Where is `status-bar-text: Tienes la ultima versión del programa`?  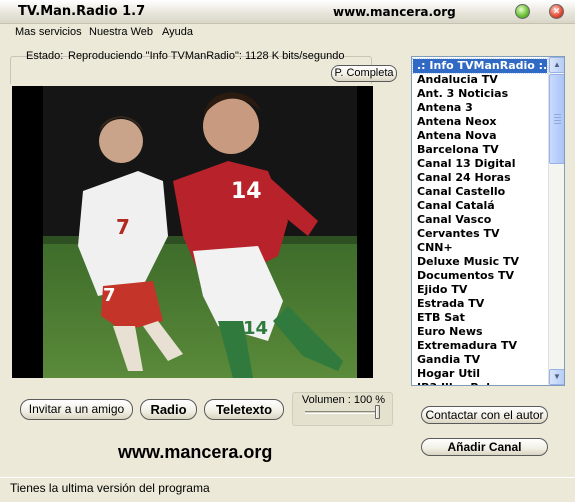
status-bar-text: Tienes la ultima versión del programa is located at coordinates (110, 488).